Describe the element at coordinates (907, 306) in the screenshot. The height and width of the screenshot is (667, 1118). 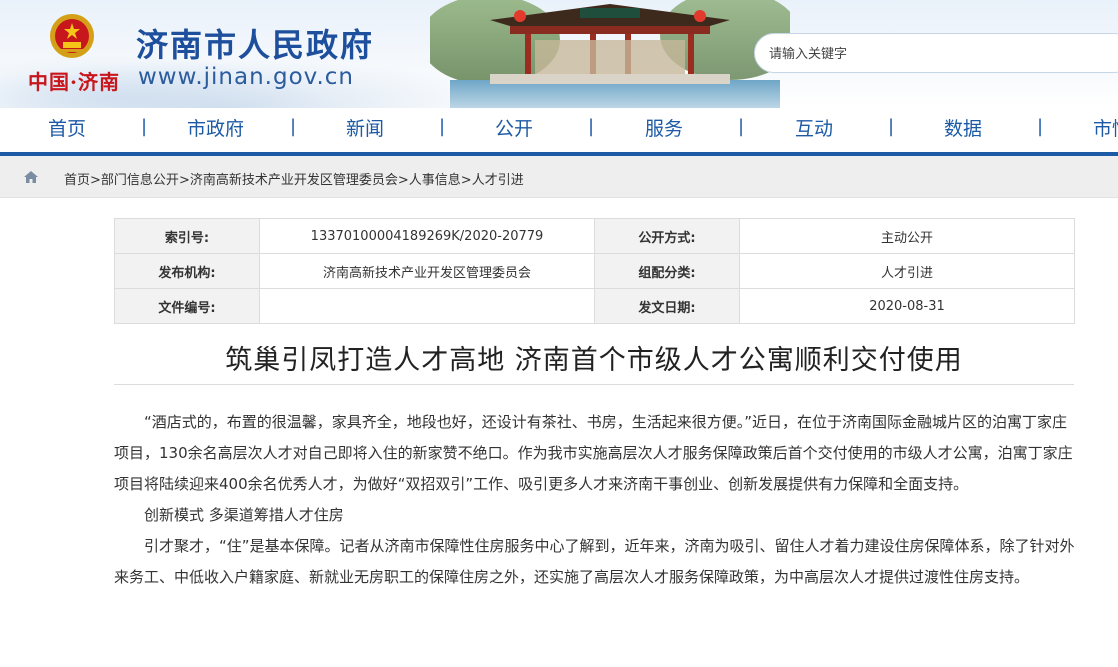
I see `date-value: 2020-08-31` at that location.